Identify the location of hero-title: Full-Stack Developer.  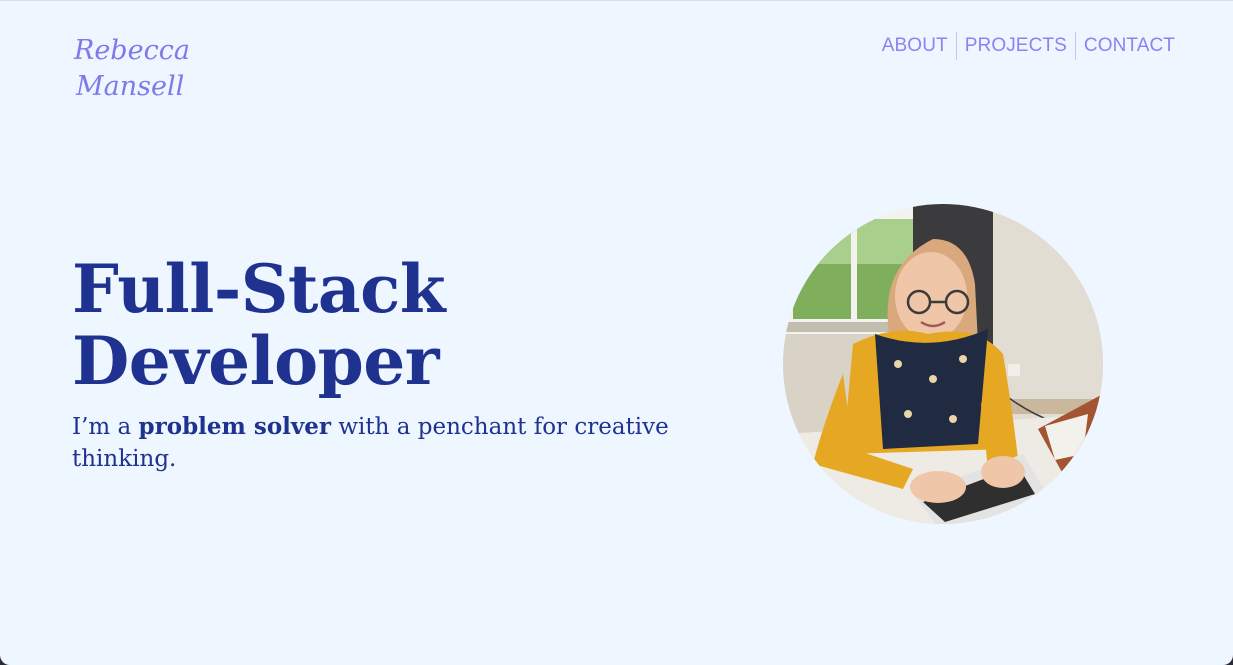
(392, 325).